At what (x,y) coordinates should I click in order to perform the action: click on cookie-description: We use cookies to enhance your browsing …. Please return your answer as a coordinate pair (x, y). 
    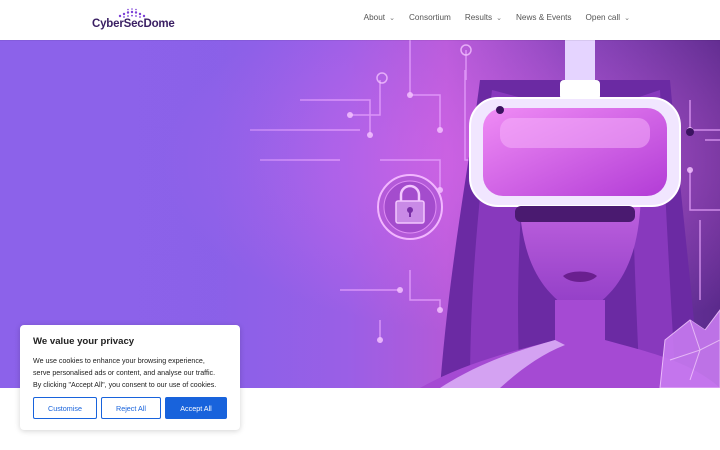
    Looking at the image, I should click on (130, 373).